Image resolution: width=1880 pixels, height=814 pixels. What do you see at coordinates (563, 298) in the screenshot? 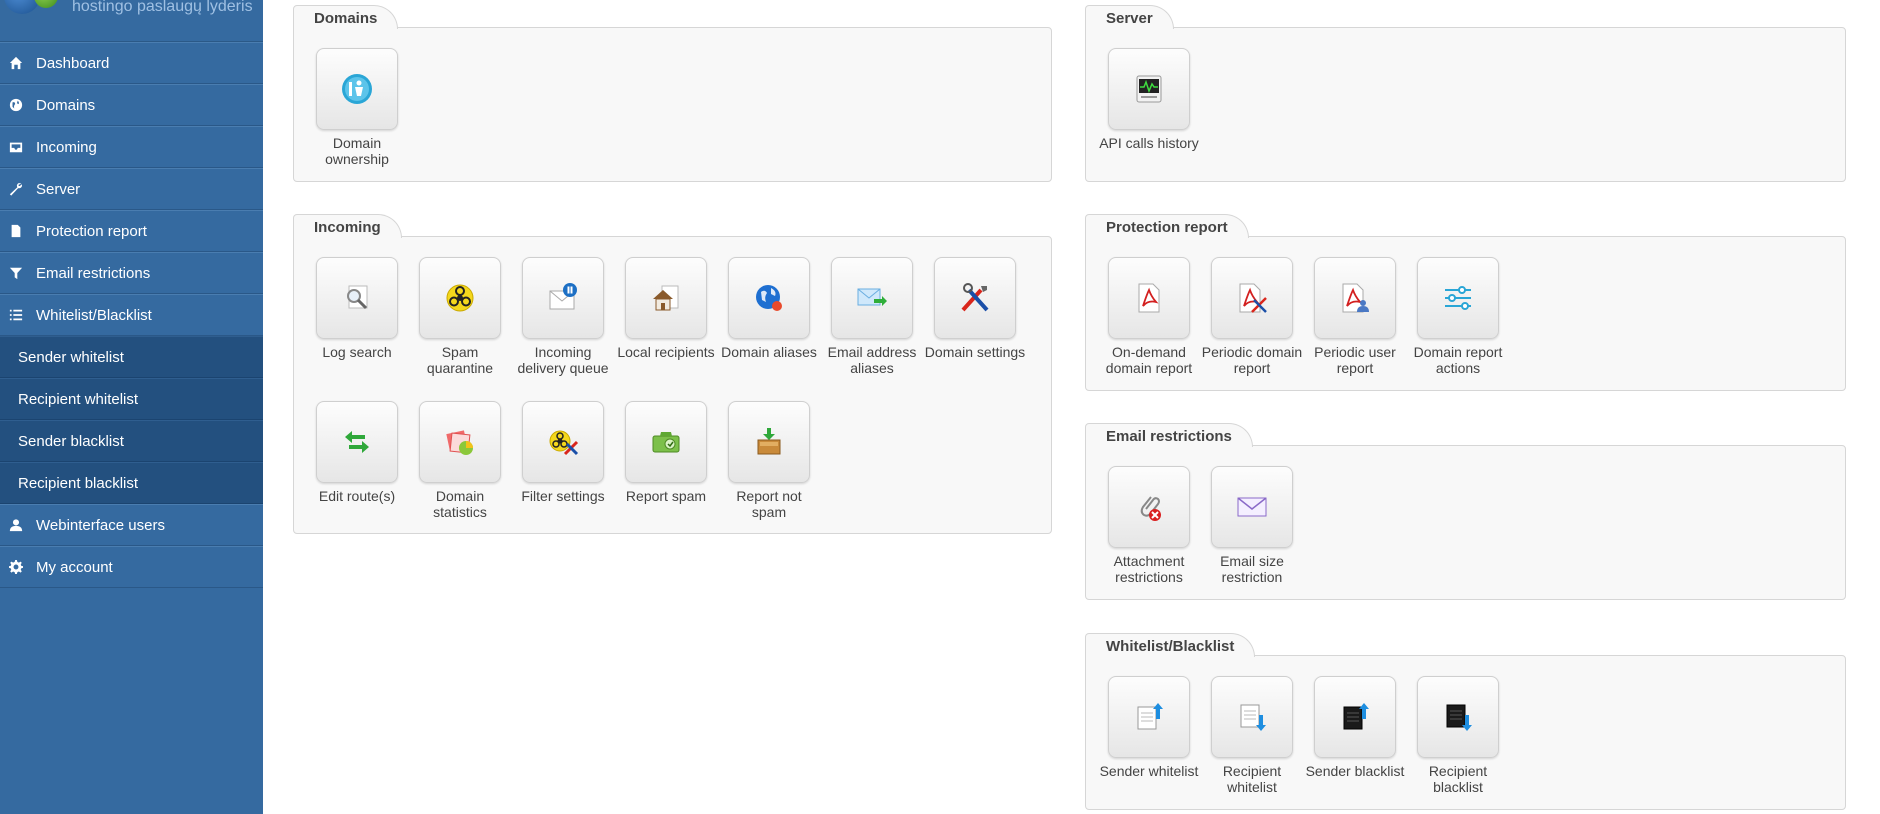
I see `mail-queue-icon` at bounding box center [563, 298].